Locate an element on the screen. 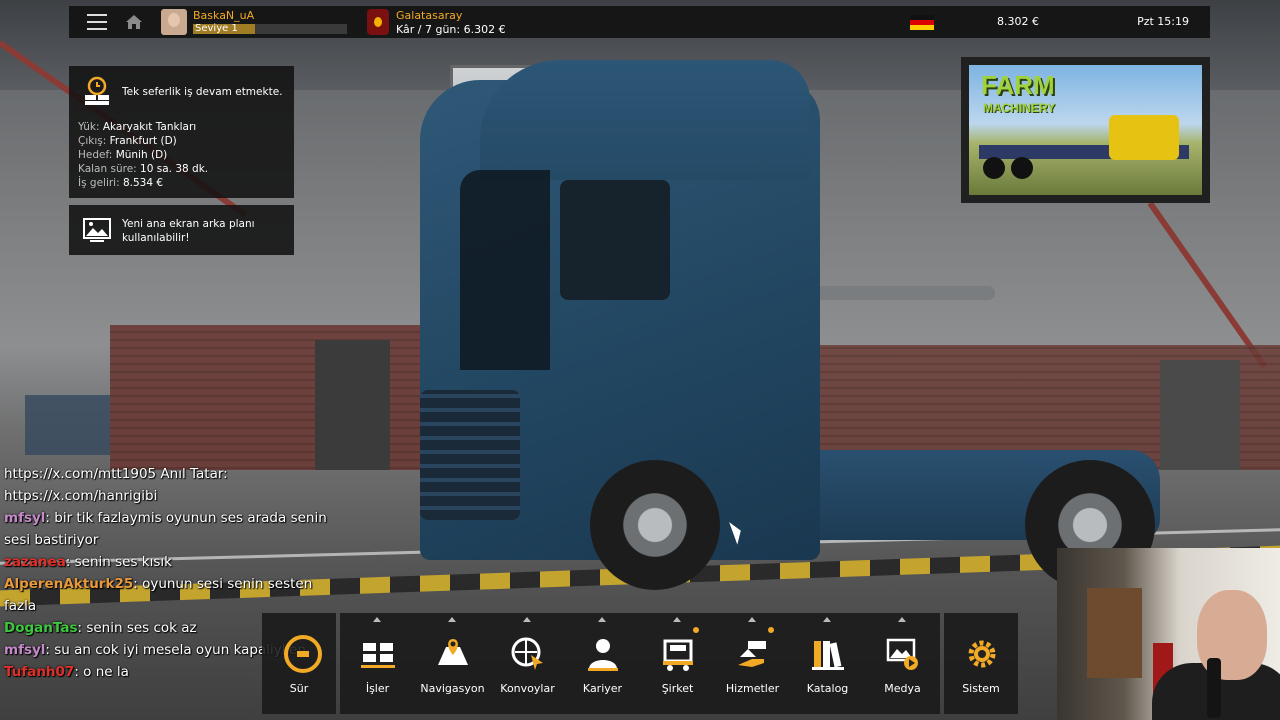 The image size is (1280, 720). company-name: Galatasaray is located at coordinates (429, 15).